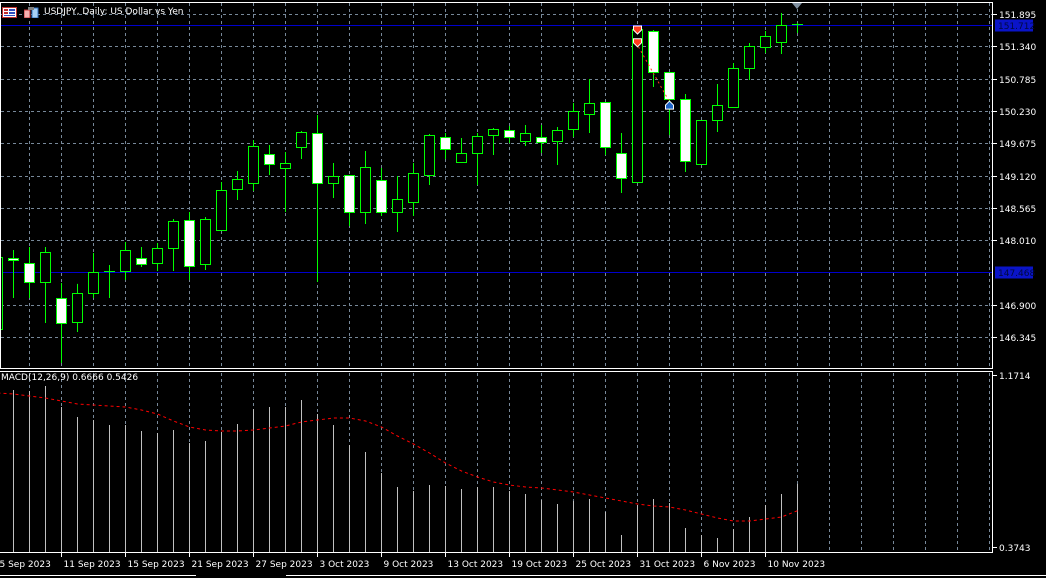 The width and height of the screenshot is (1046, 578). I want to click on shift-marker-icon, so click(797, 6).